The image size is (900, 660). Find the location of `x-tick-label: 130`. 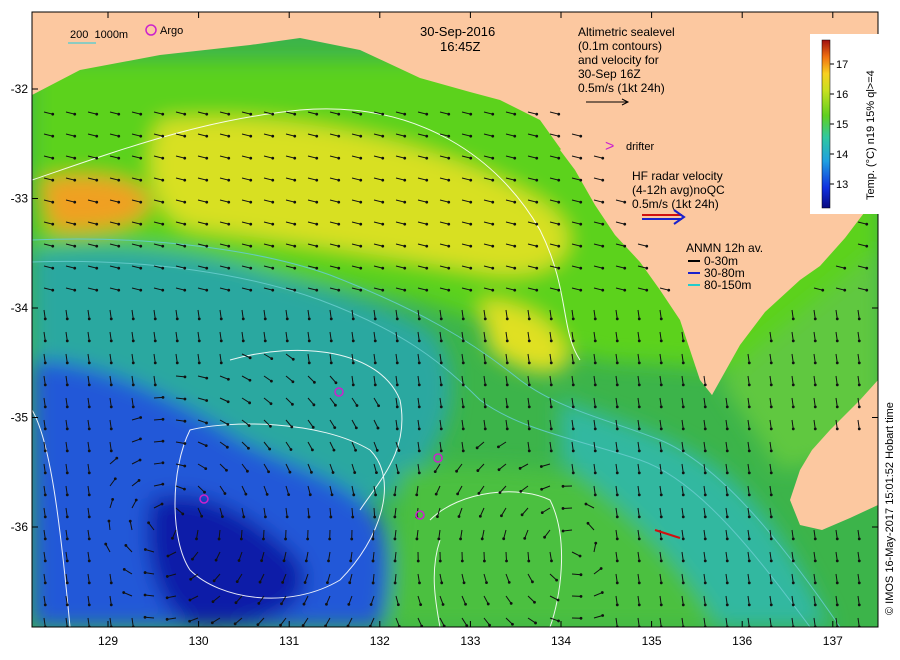

x-tick-label: 130 is located at coordinates (199, 641).